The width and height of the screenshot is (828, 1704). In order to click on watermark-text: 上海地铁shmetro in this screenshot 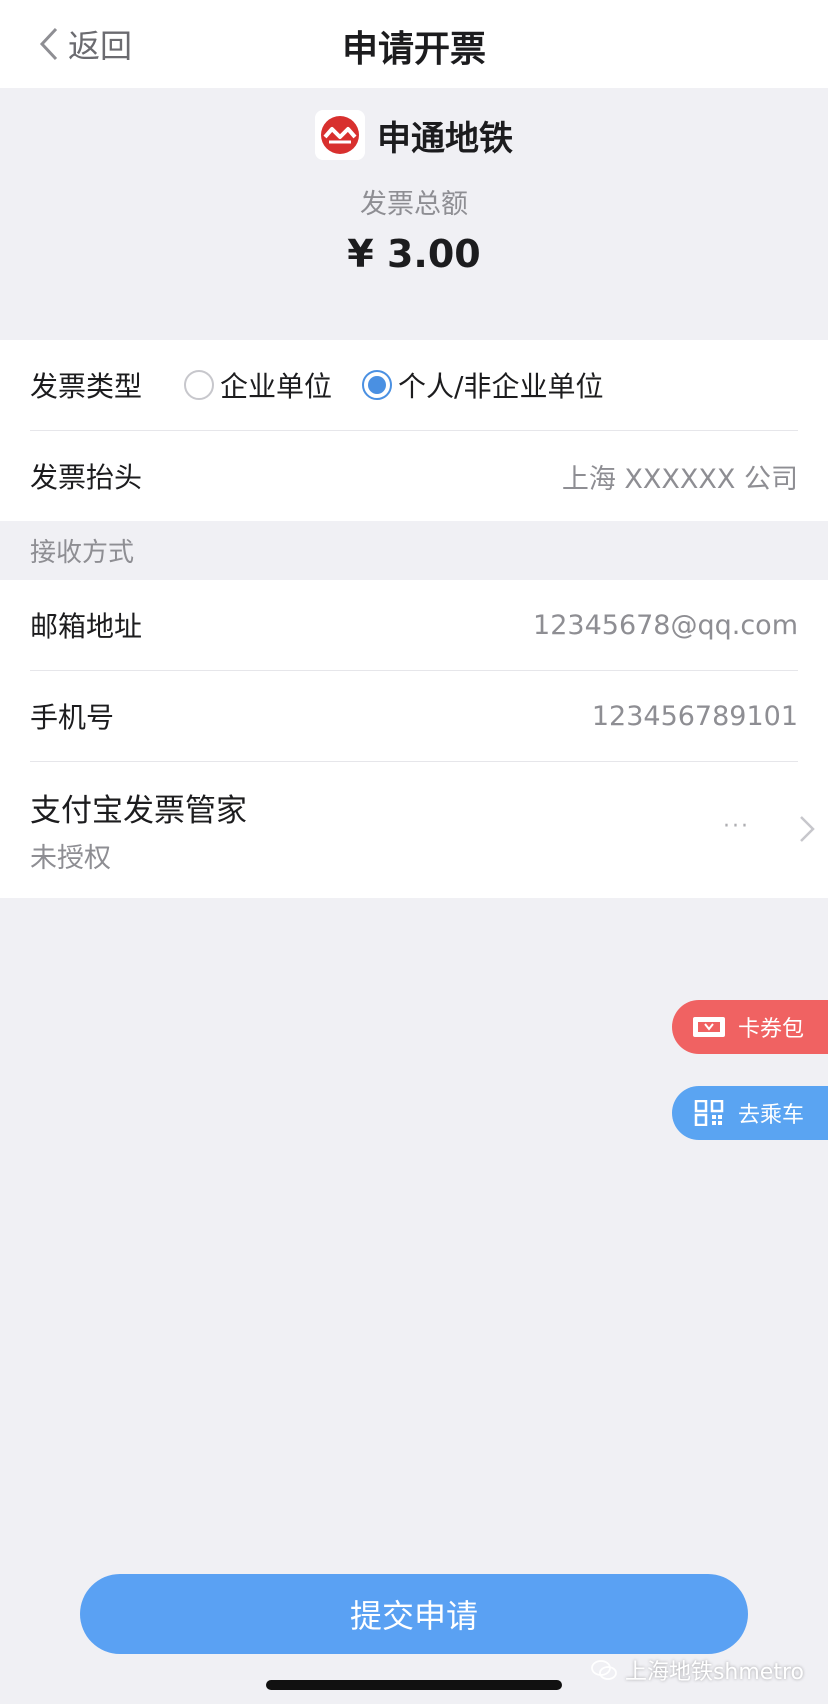, I will do `click(714, 1672)`.